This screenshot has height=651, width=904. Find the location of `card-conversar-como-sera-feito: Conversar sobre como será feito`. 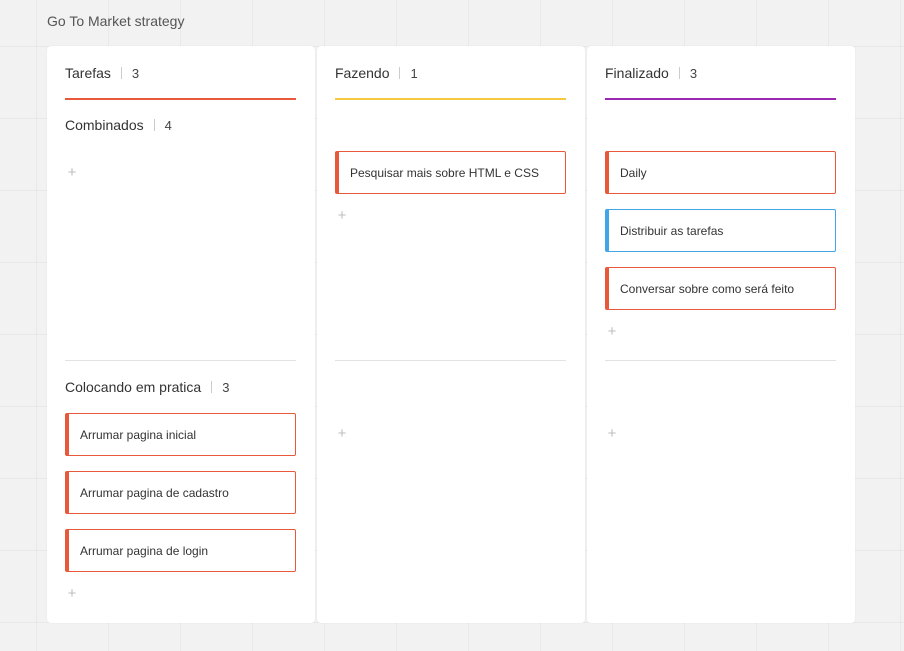

card-conversar-como-sera-feito: Conversar sobre como será feito is located at coordinates (720, 288).